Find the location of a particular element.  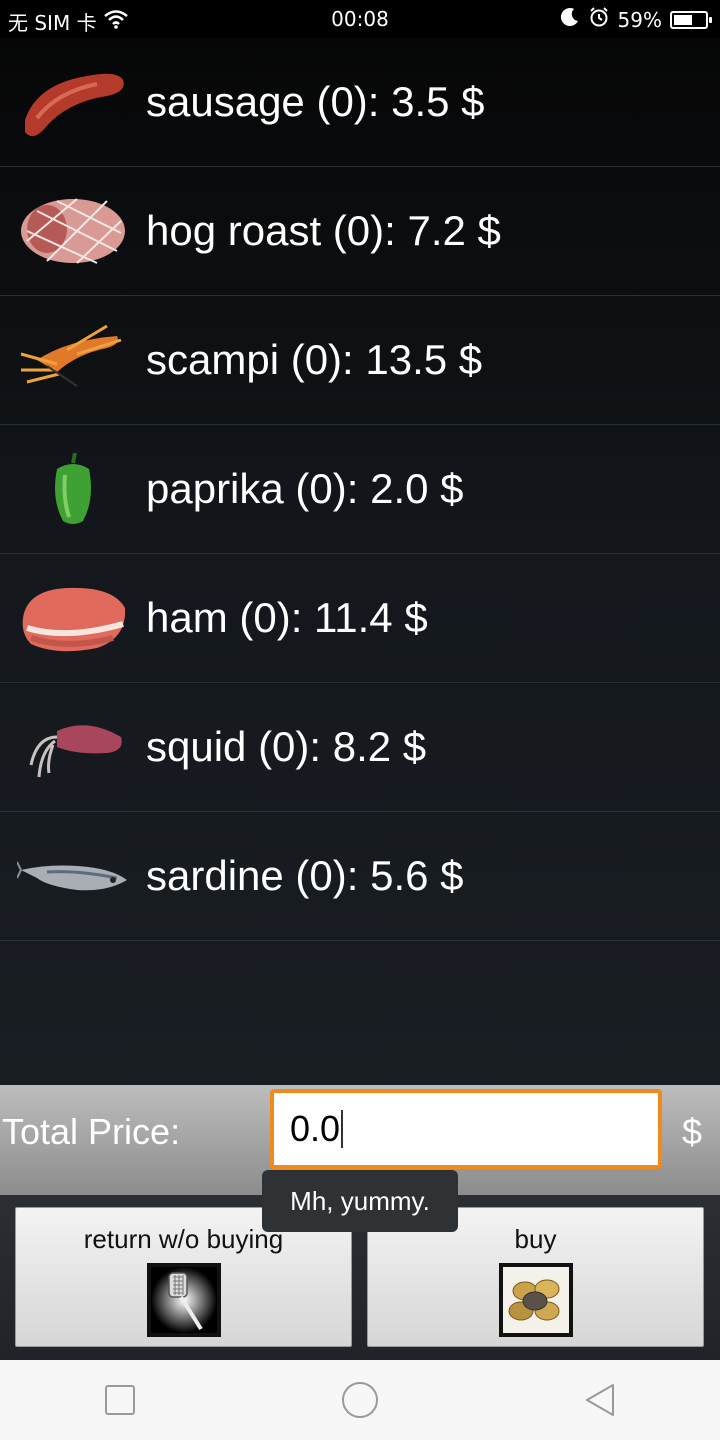

moon-icon is located at coordinates (570, 19).